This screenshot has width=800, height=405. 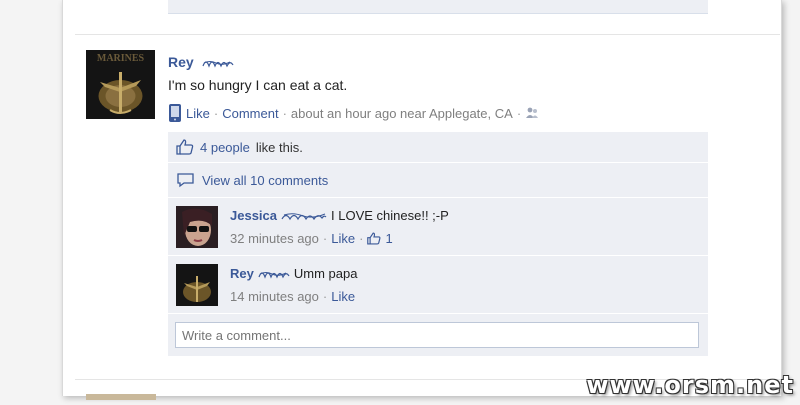 I want to click on comment-meta: 14 minutes ago · Like, so click(x=292, y=296).